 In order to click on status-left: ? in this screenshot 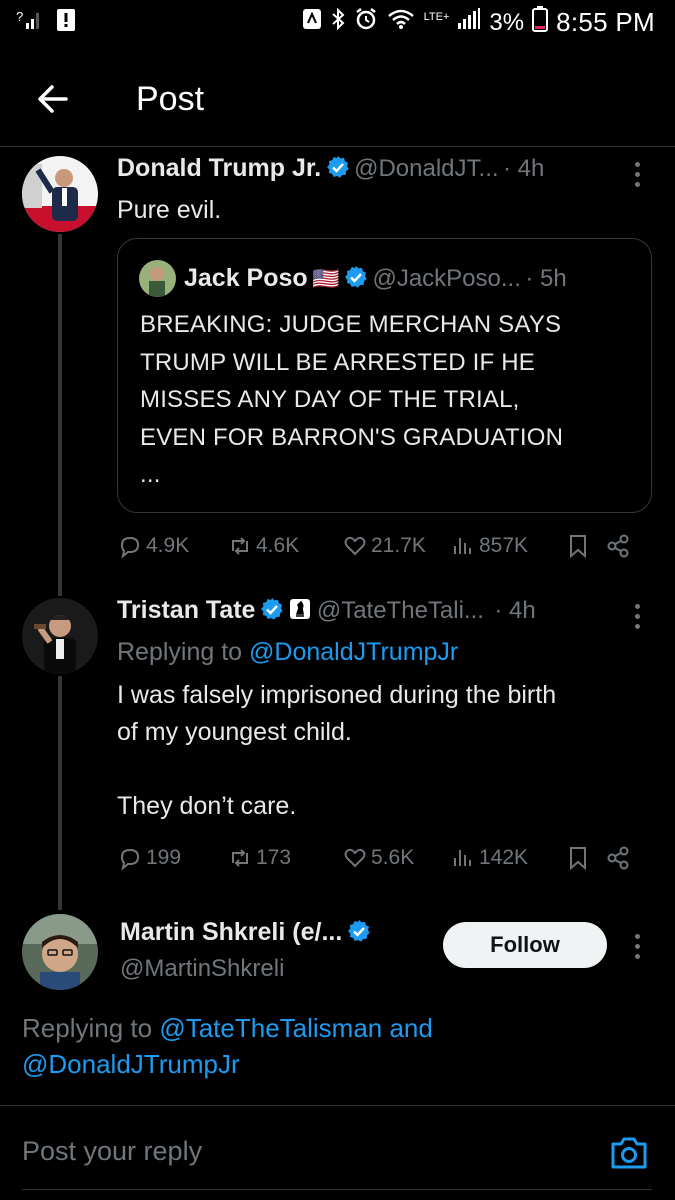, I will do `click(46, 23)`.